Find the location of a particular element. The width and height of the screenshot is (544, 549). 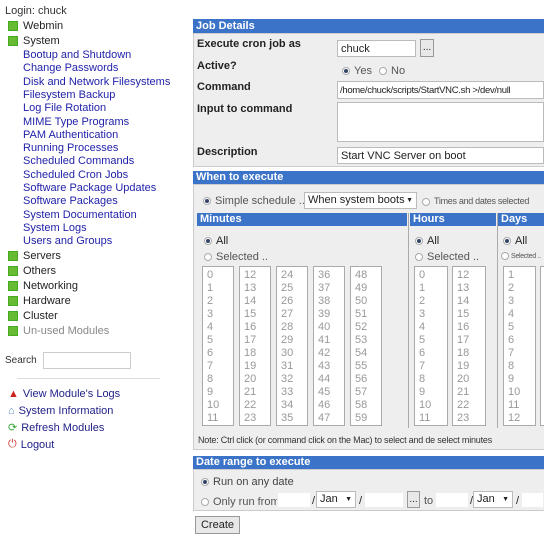

option: 54 is located at coordinates (366, 353).